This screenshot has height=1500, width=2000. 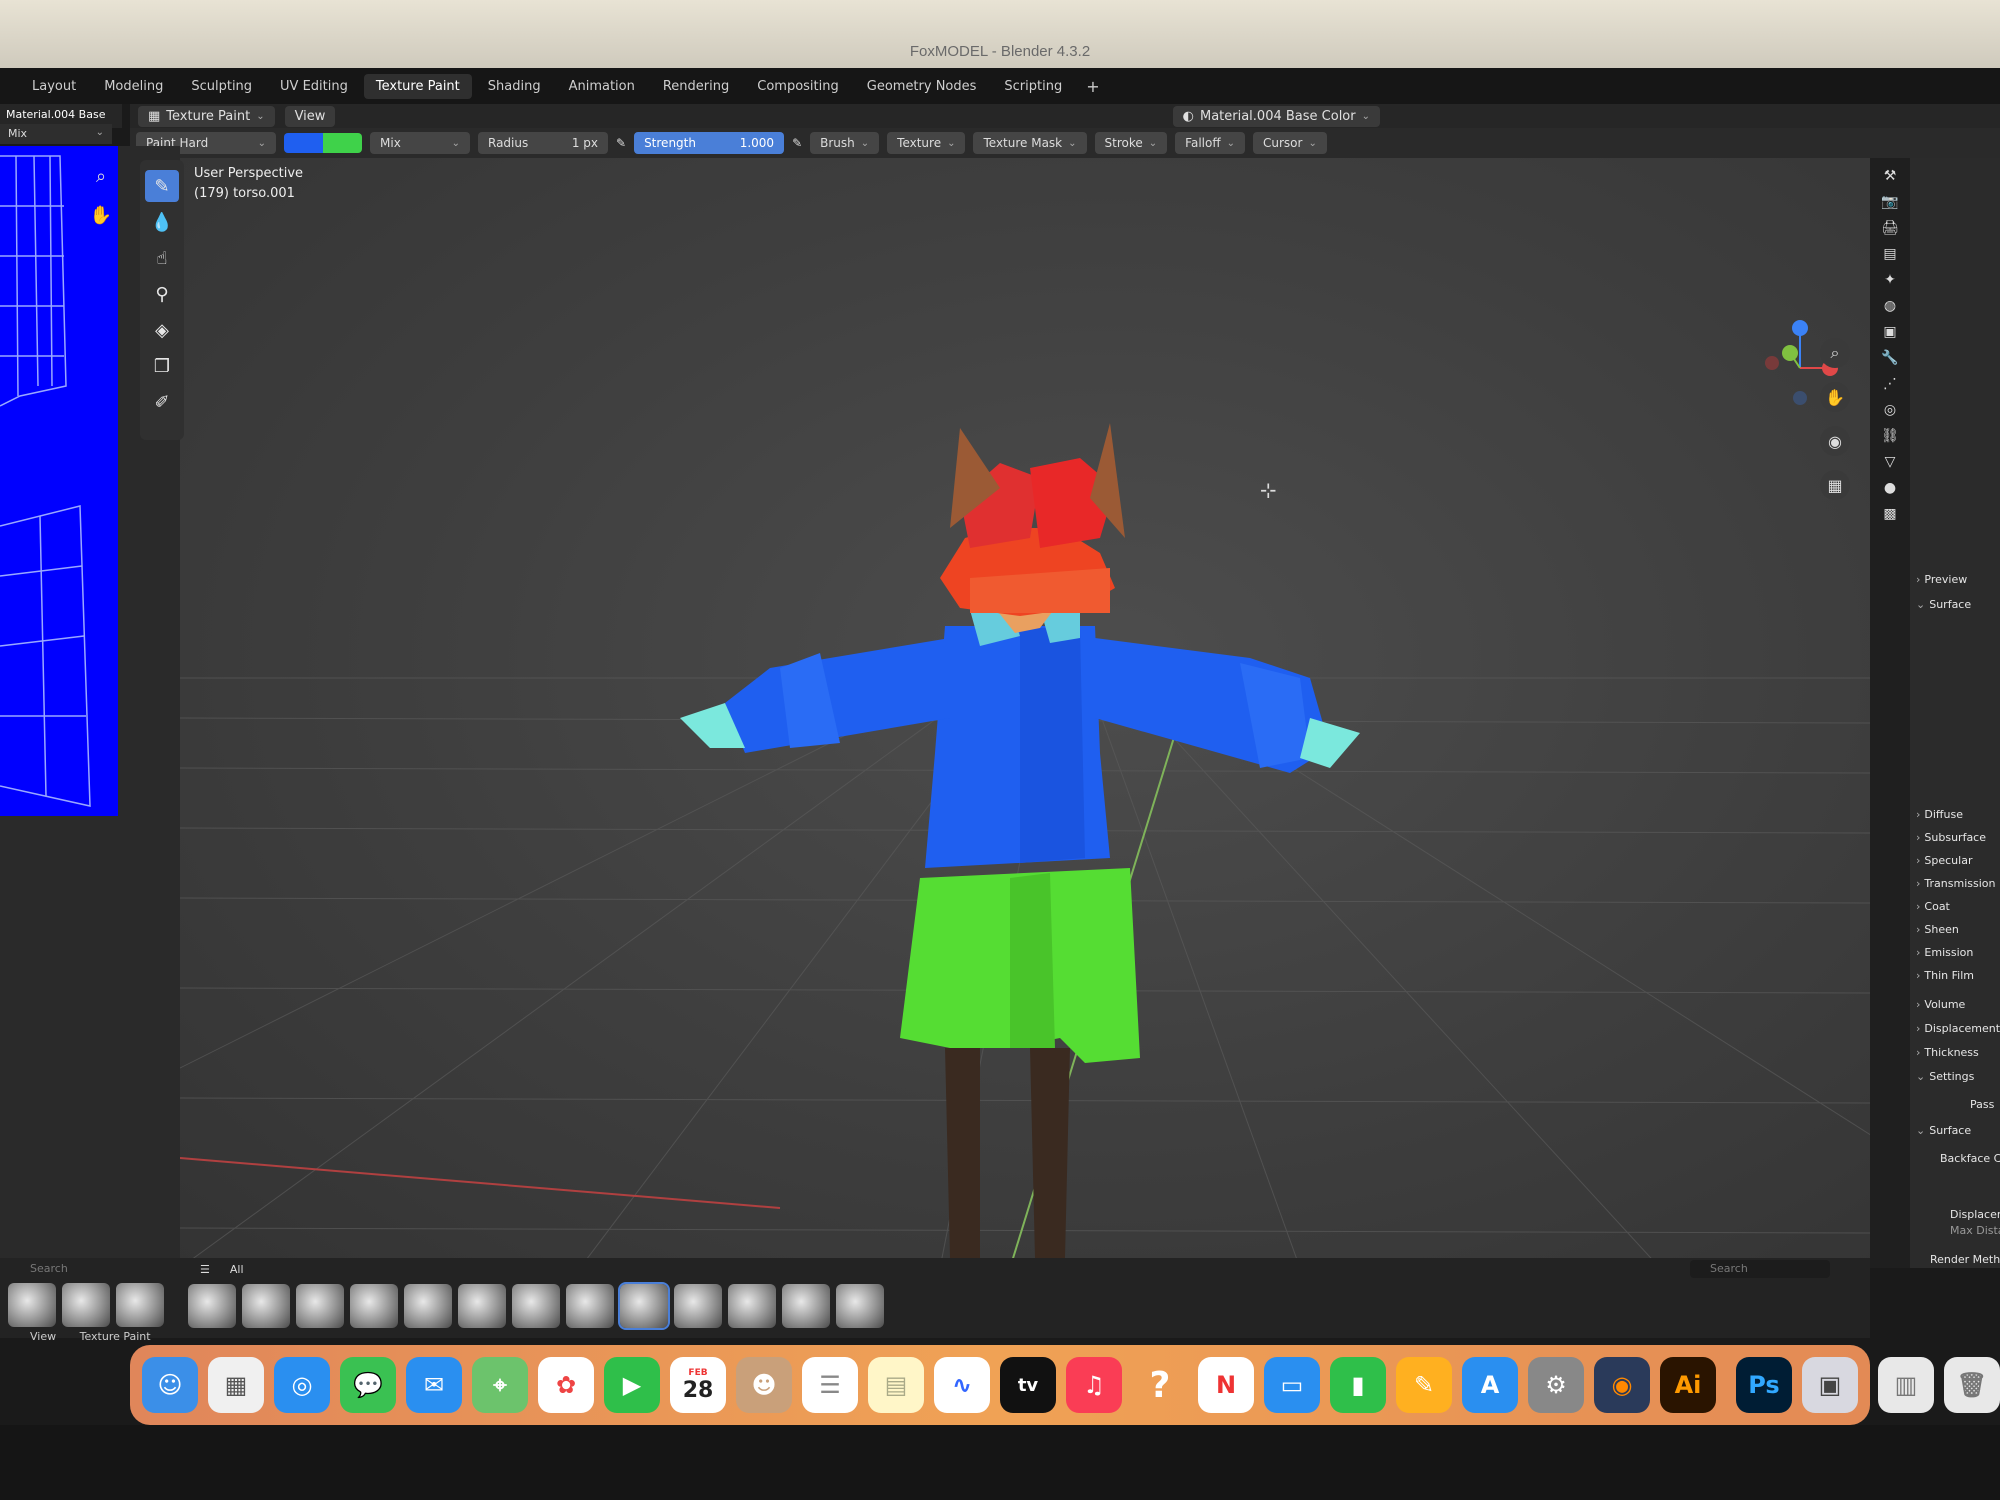 I want to click on hand-icon: ✋, so click(x=101, y=215).